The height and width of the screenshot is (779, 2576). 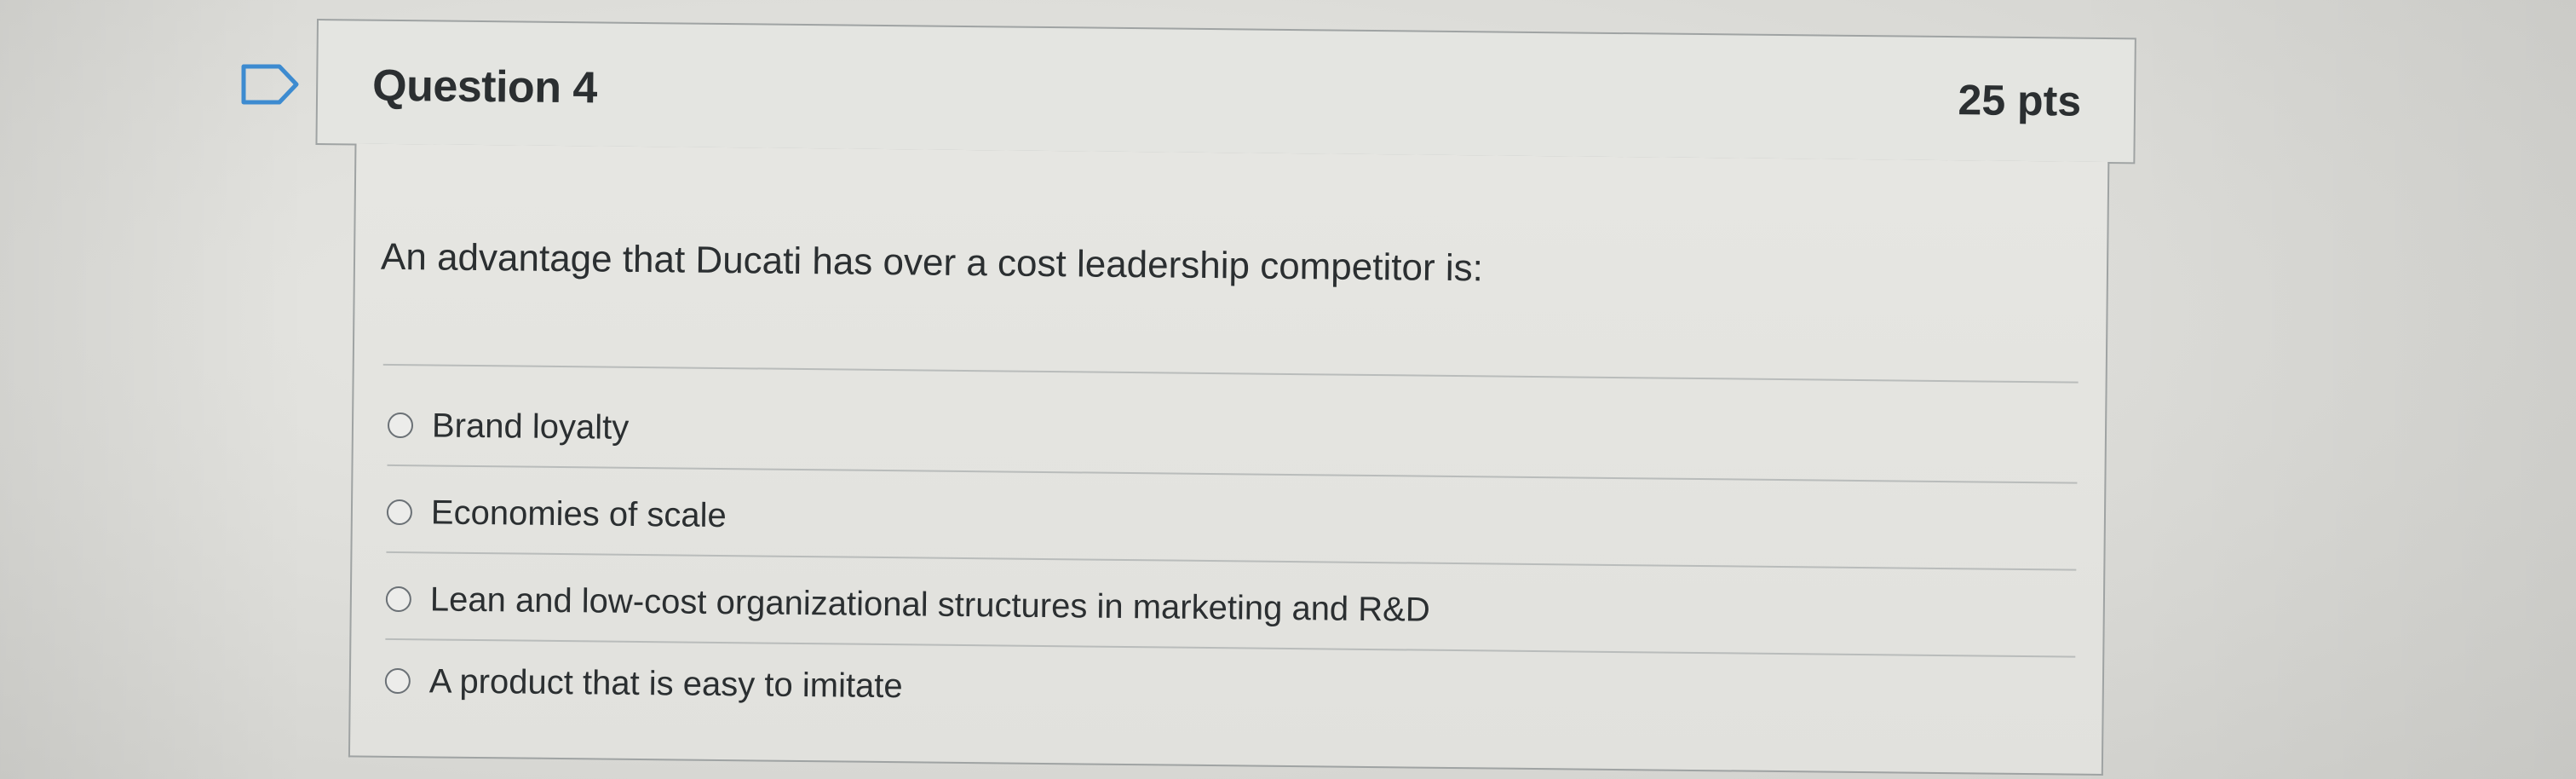 I want to click on answer-label: Brand loyalty, so click(x=531, y=427).